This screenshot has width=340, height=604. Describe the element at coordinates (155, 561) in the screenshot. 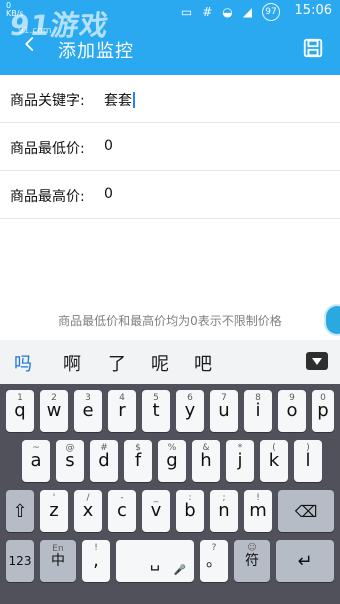

I see `space-key: ␣ 🎤` at that location.